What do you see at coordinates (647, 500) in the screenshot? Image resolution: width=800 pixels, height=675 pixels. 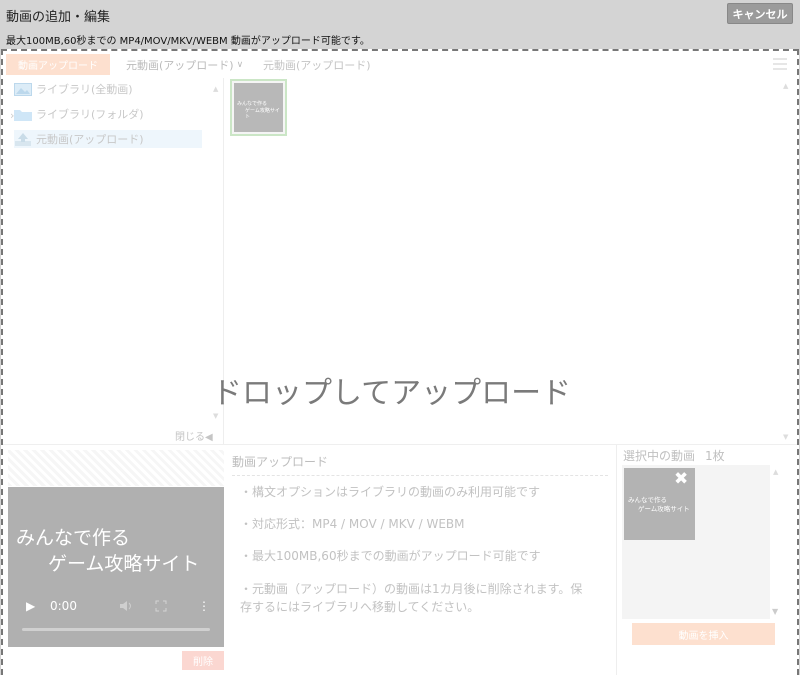 I see `thumb-caption: みんなで作る` at bounding box center [647, 500].